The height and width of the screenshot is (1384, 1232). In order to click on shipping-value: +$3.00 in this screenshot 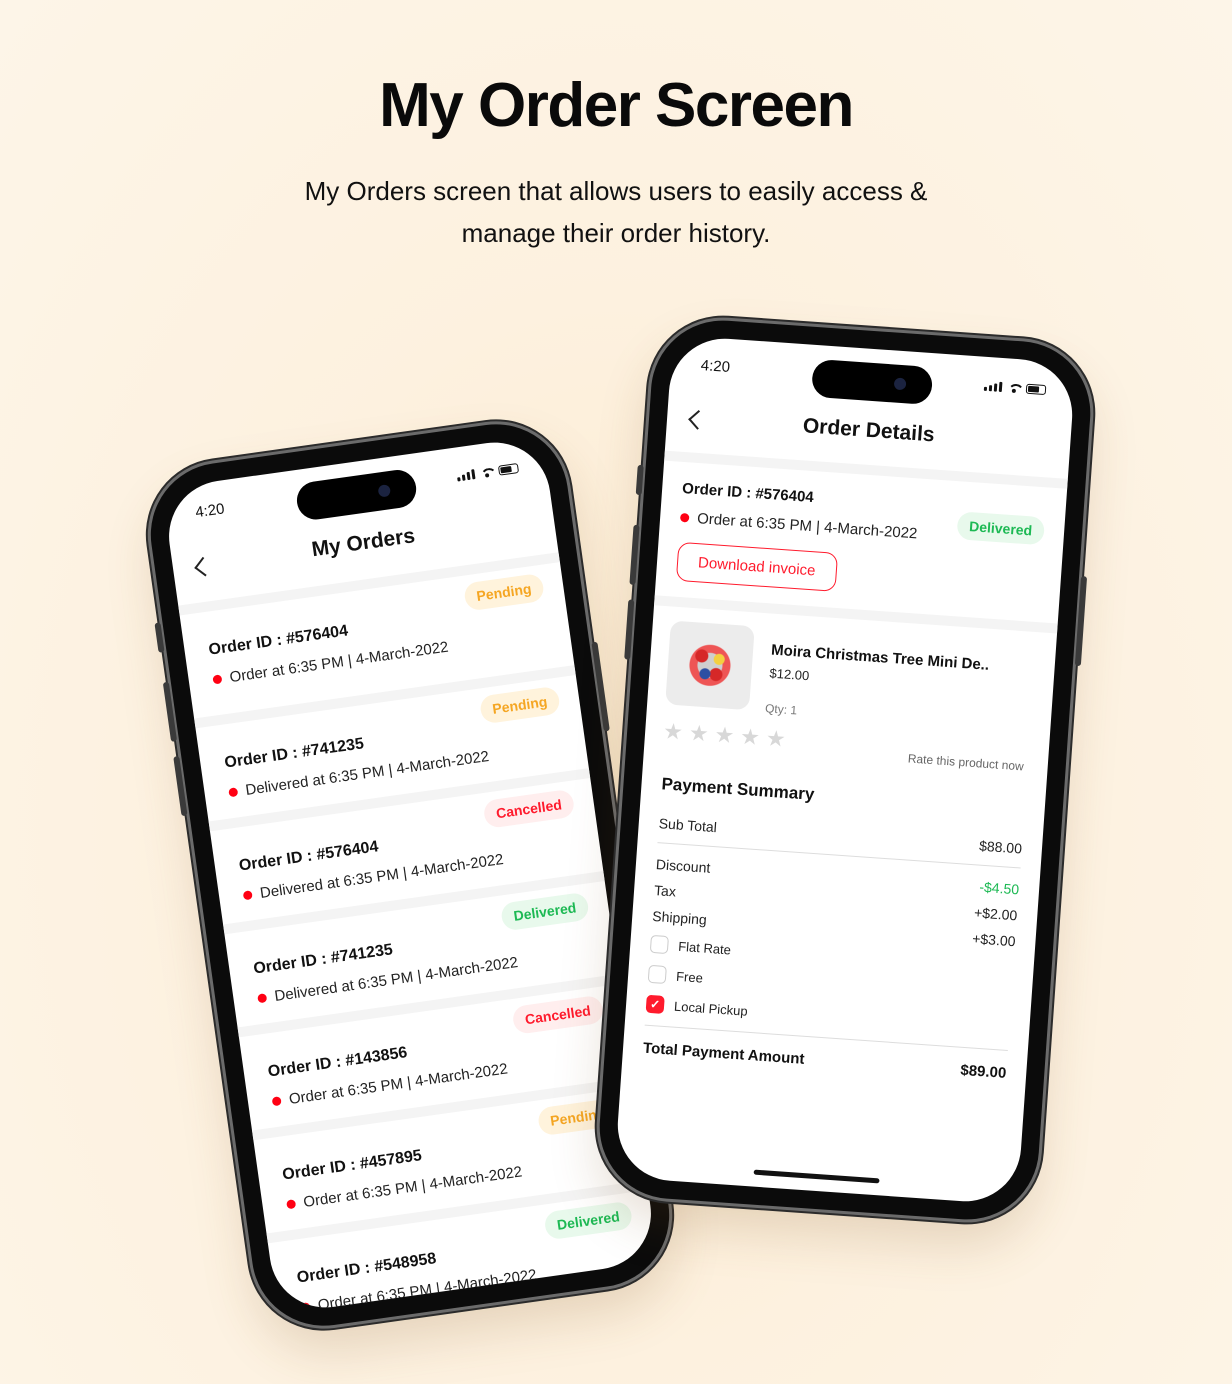, I will do `click(994, 940)`.